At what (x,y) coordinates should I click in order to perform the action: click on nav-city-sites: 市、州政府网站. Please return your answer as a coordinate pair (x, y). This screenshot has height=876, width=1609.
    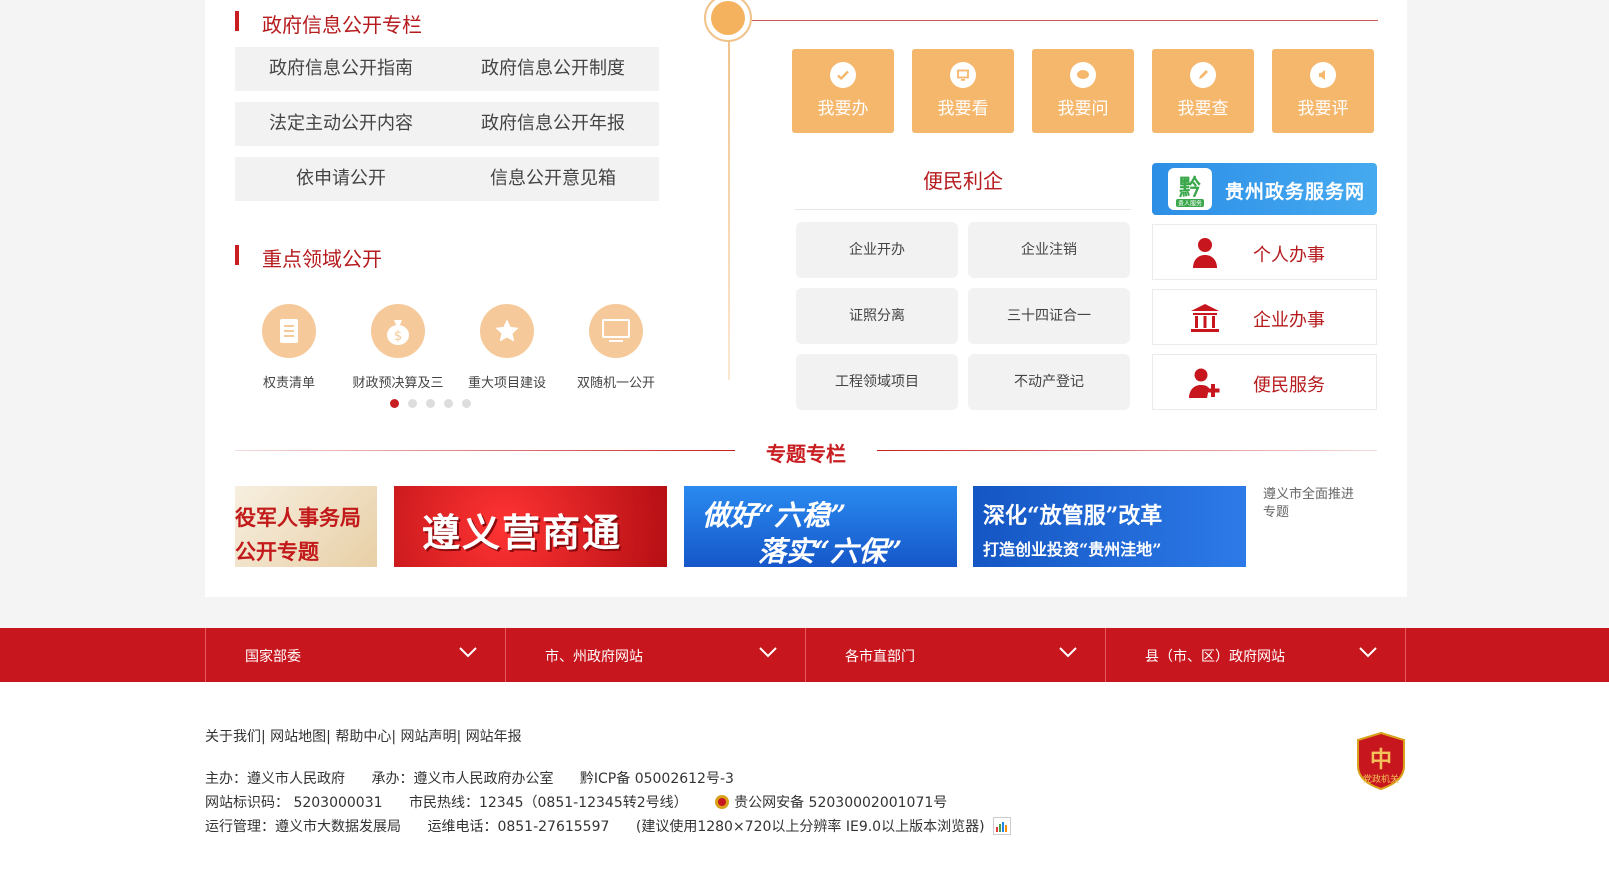
    Looking at the image, I should click on (655, 655).